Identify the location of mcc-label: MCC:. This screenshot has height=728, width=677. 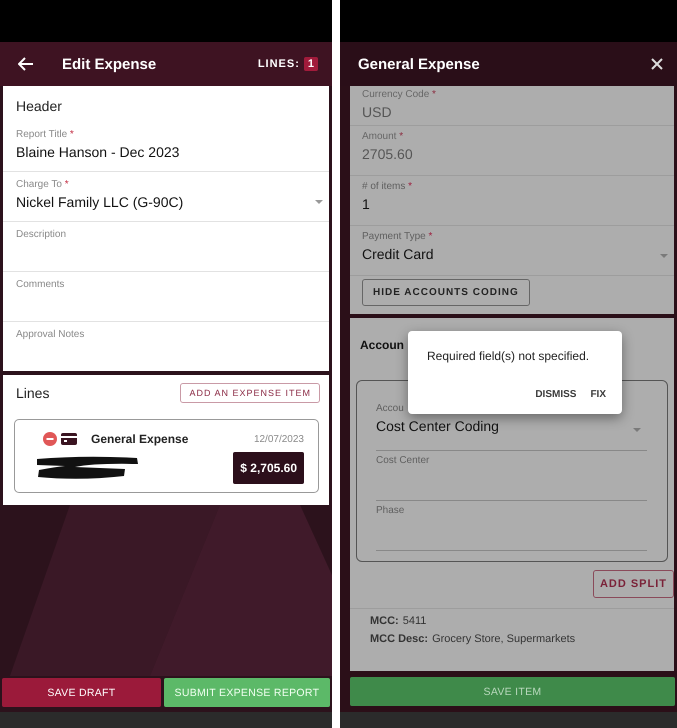
(384, 621).